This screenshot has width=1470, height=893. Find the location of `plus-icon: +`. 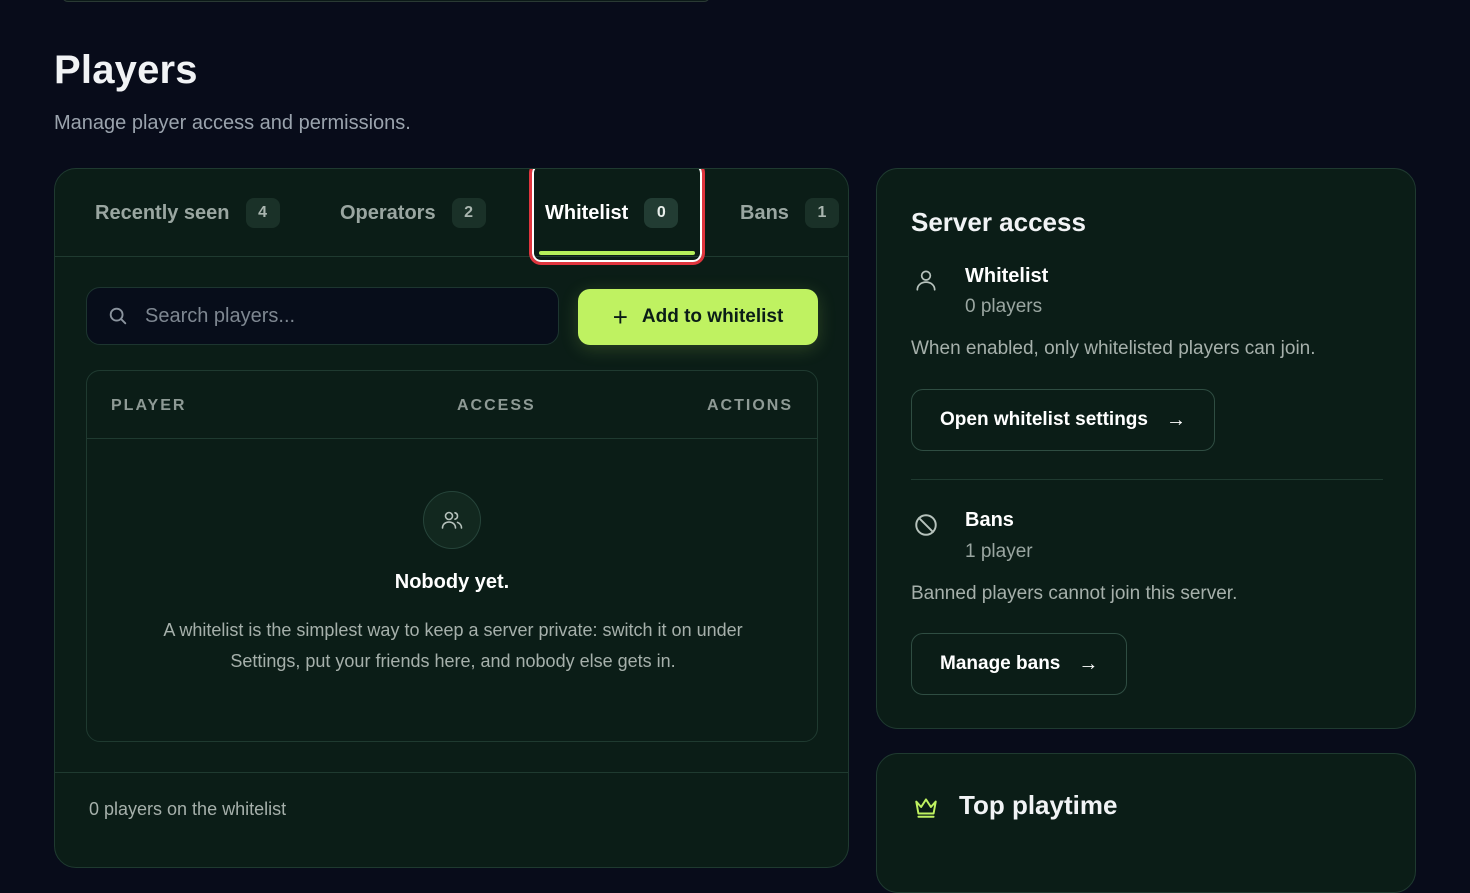

plus-icon: + is located at coordinates (620, 317).